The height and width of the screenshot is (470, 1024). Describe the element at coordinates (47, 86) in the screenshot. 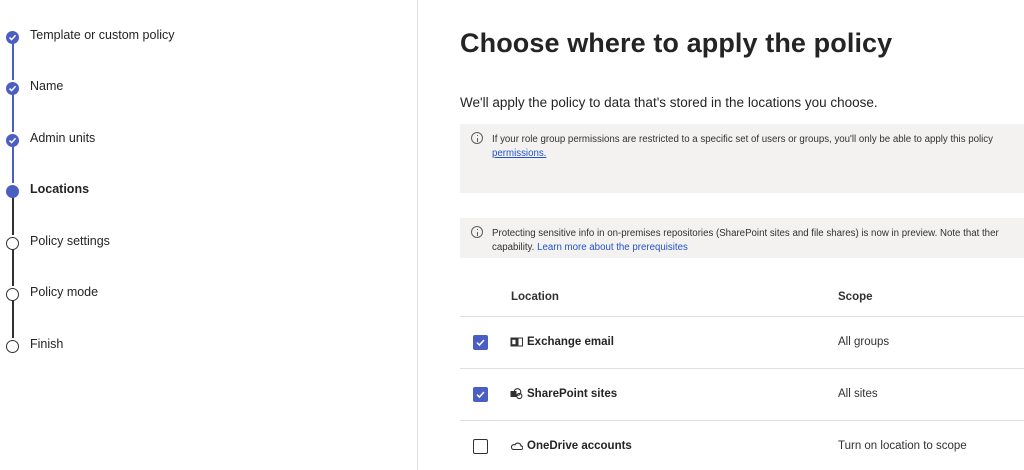

I see `step-label: Name` at that location.